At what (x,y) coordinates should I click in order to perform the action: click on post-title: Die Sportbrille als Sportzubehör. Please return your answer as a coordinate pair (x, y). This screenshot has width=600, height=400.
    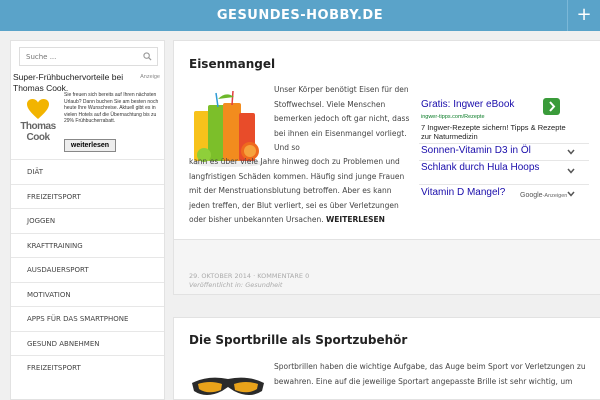
    Looking at the image, I should click on (298, 340).